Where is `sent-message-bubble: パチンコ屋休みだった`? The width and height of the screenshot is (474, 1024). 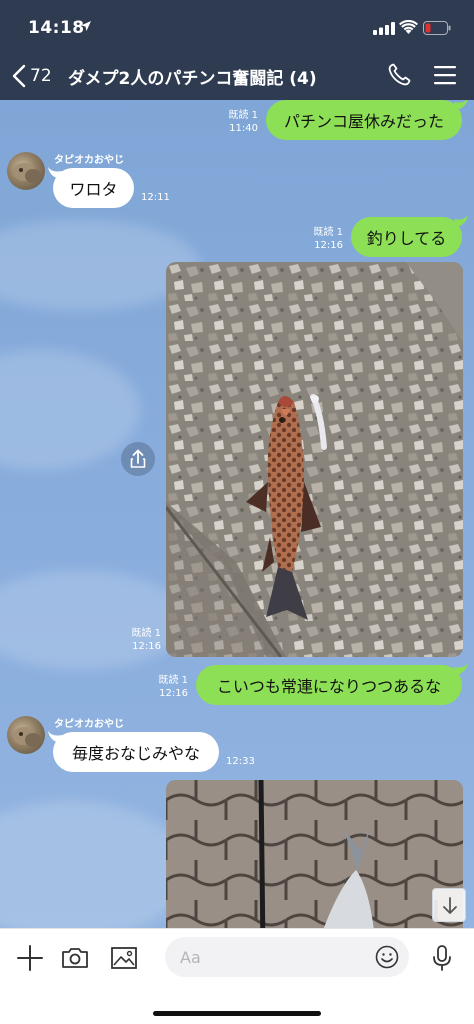 sent-message-bubble: パチンコ屋休みだった is located at coordinates (364, 120).